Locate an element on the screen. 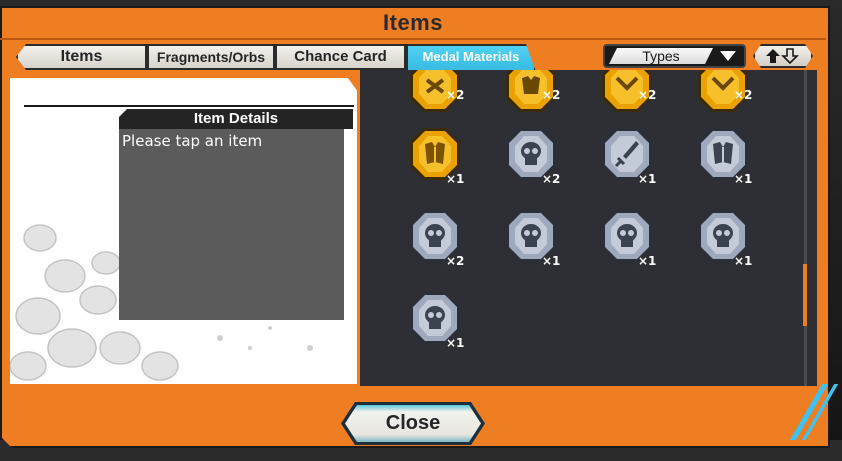  close-button-label: Close is located at coordinates (413, 423).